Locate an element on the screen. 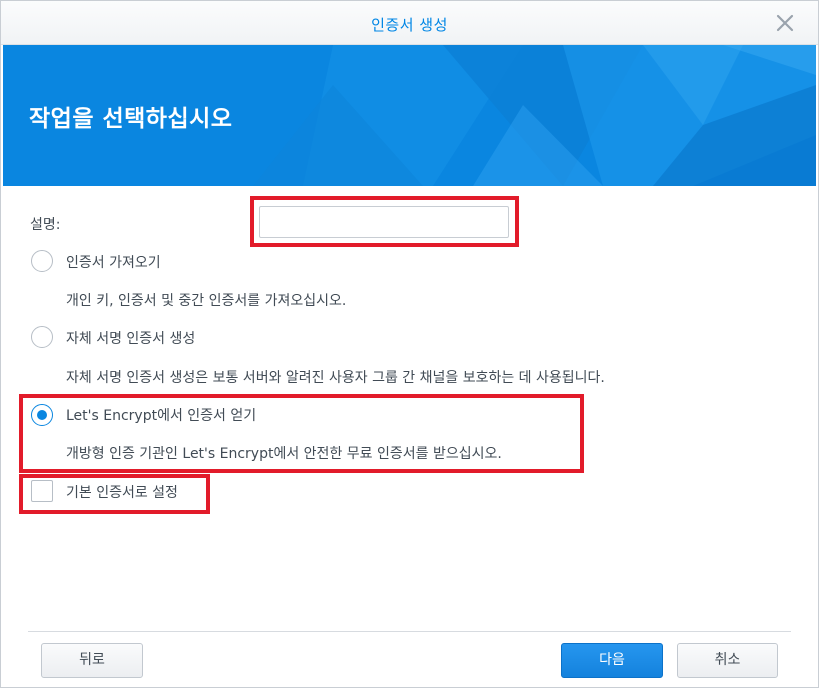 The image size is (819, 688). footer-divider is located at coordinates (409, 631).